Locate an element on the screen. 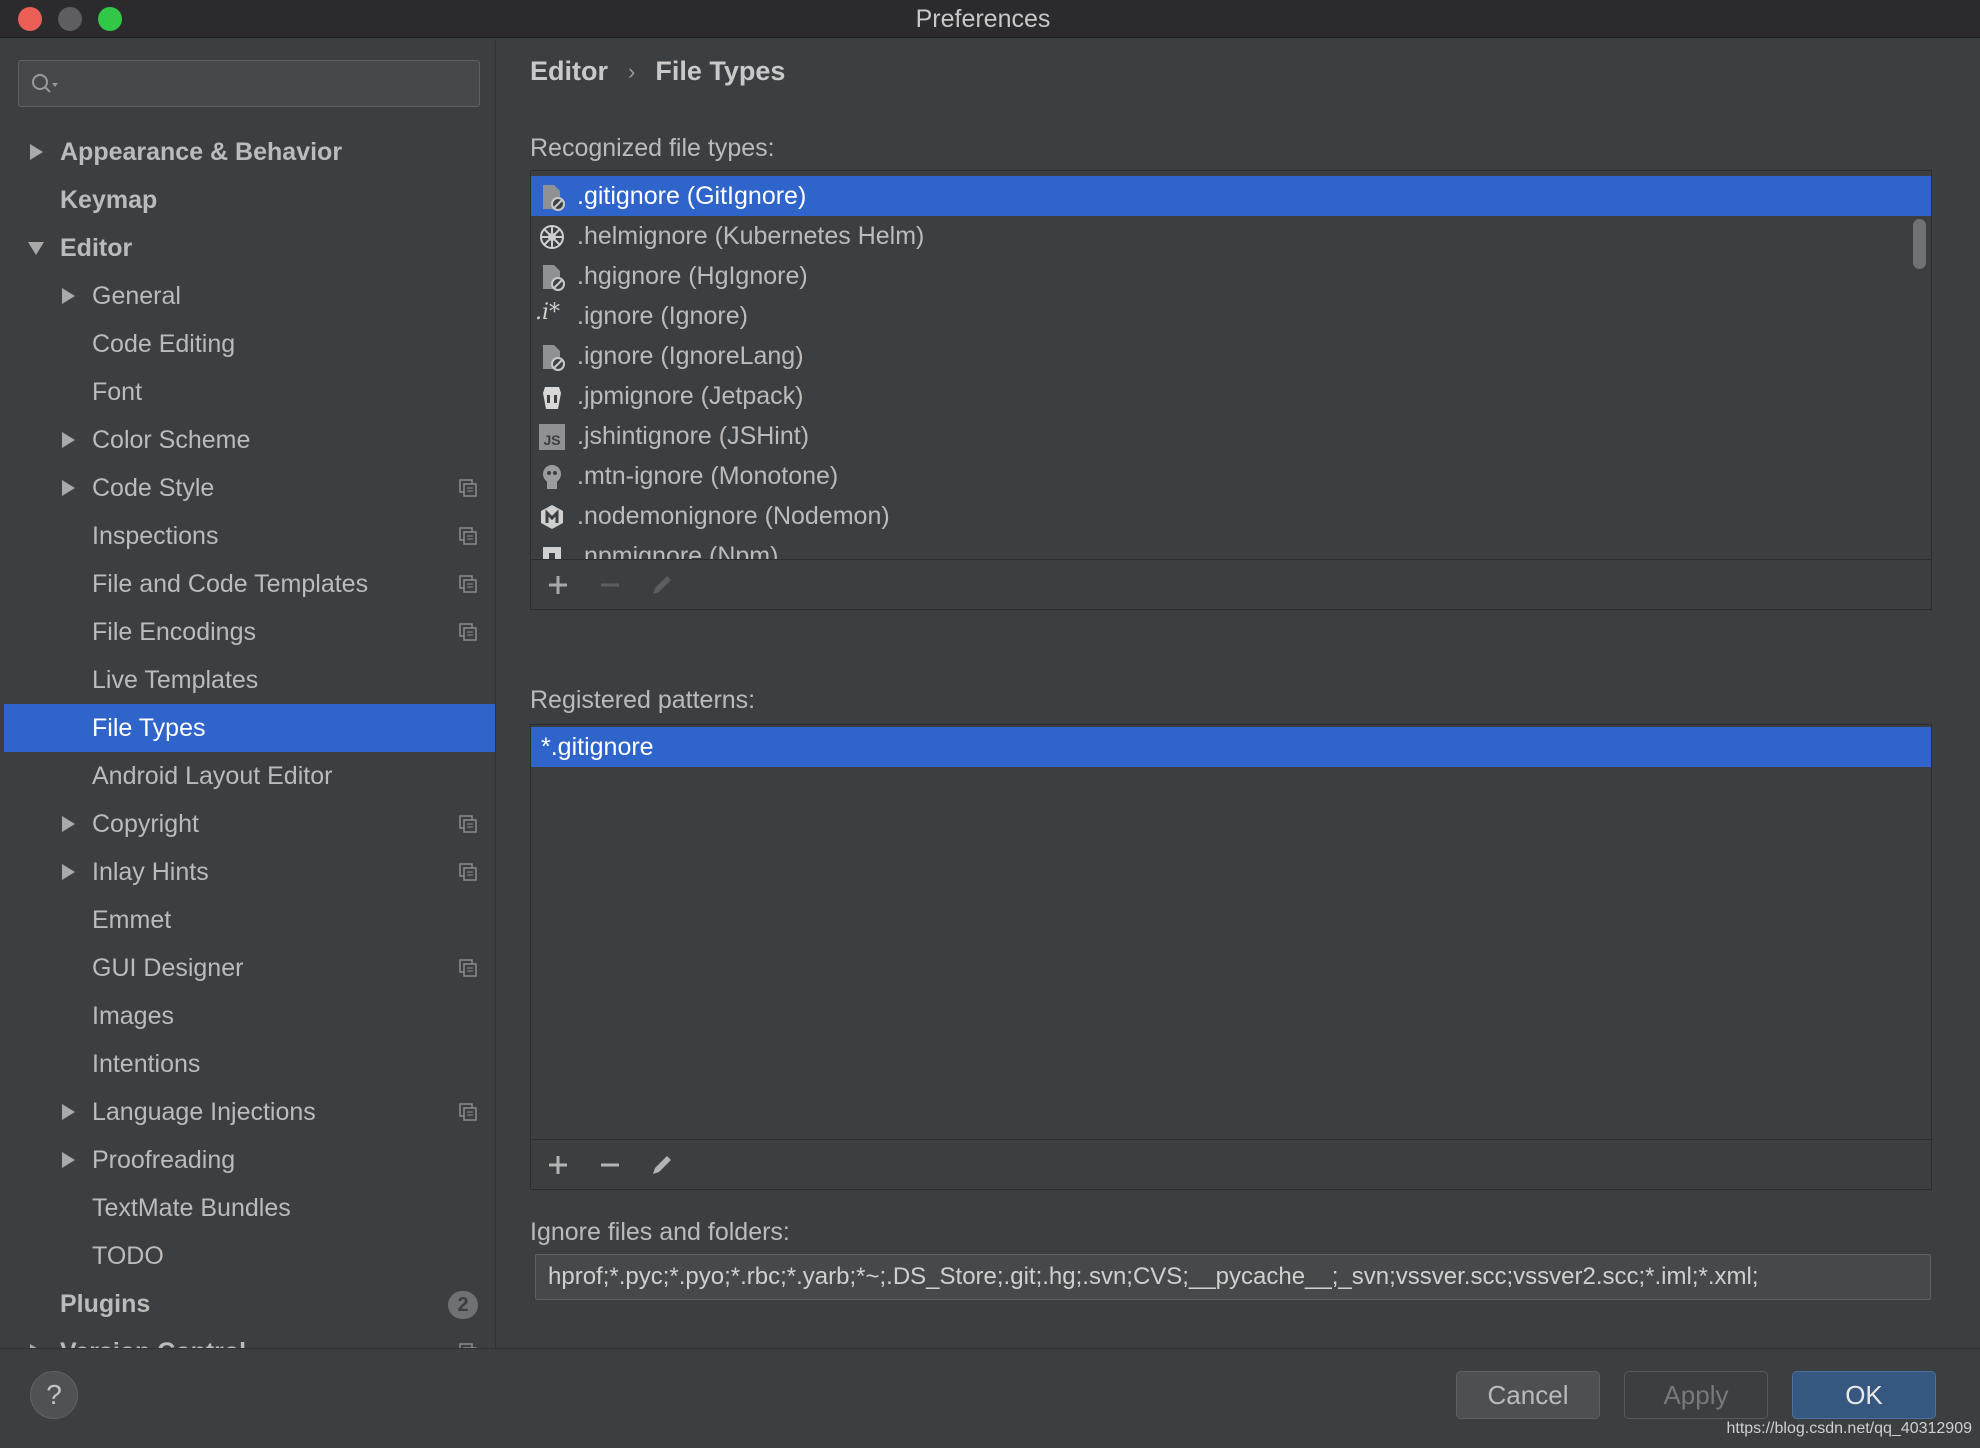 This screenshot has width=1980, height=1448. sidebar-item-plugins: Plugins 2 is located at coordinates (249, 1304).